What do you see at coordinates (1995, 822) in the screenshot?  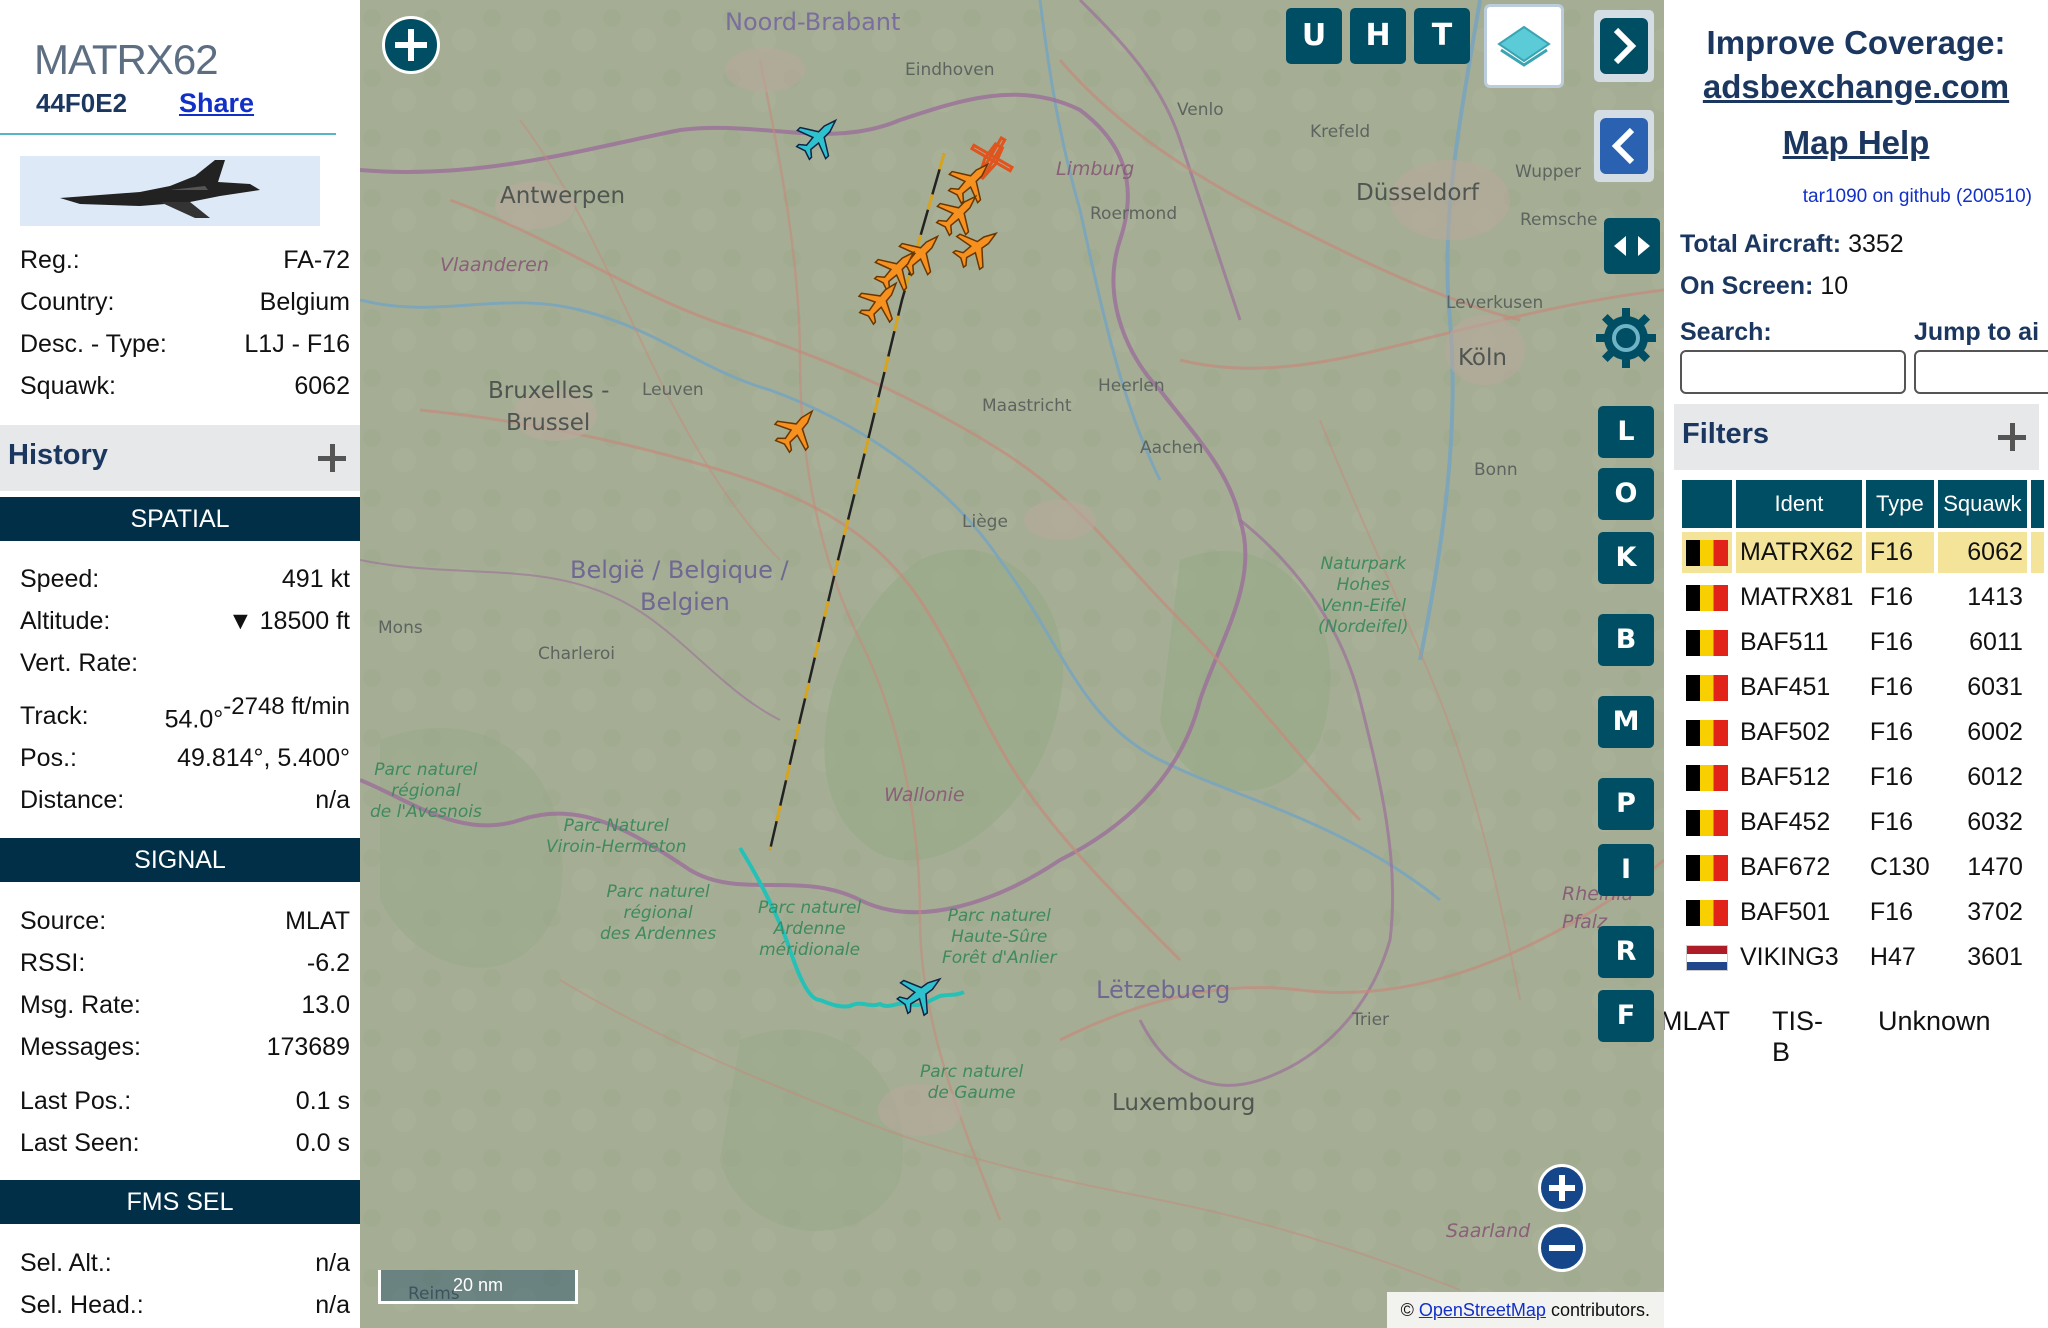 I see `squawk-cell: 6032` at bounding box center [1995, 822].